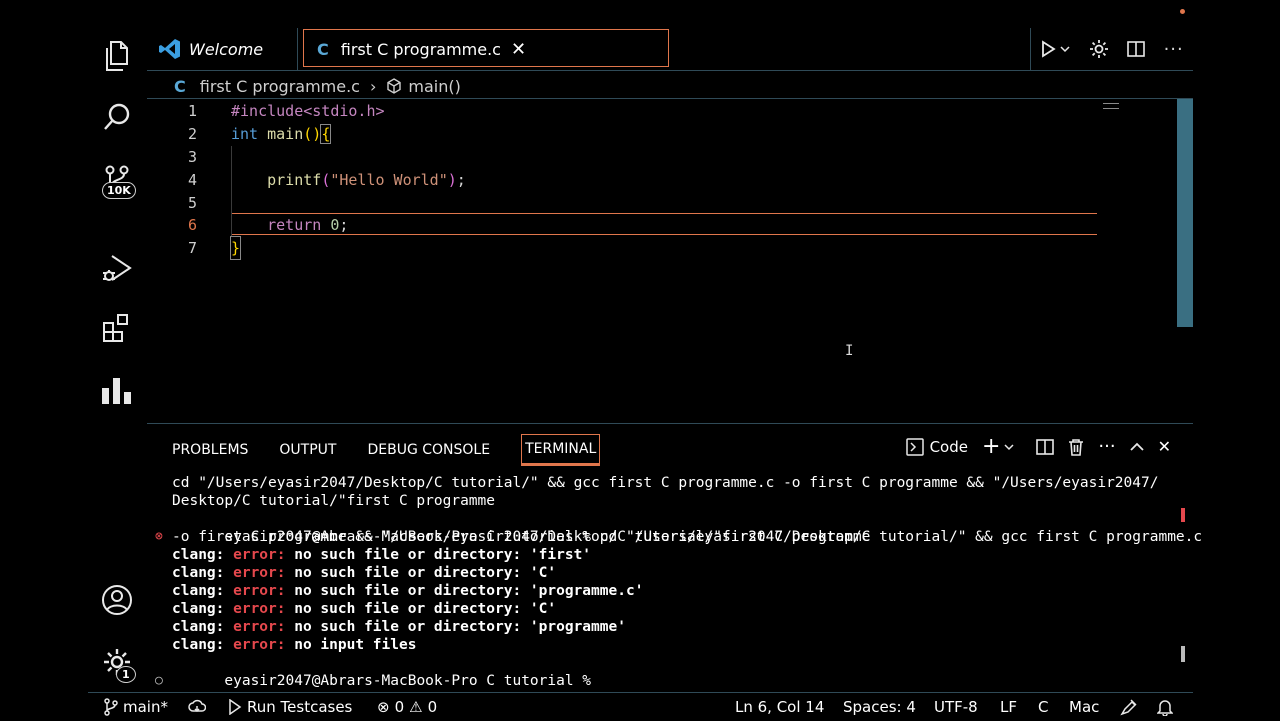  I want to click on source-control-icon: 10K, so click(117, 180).